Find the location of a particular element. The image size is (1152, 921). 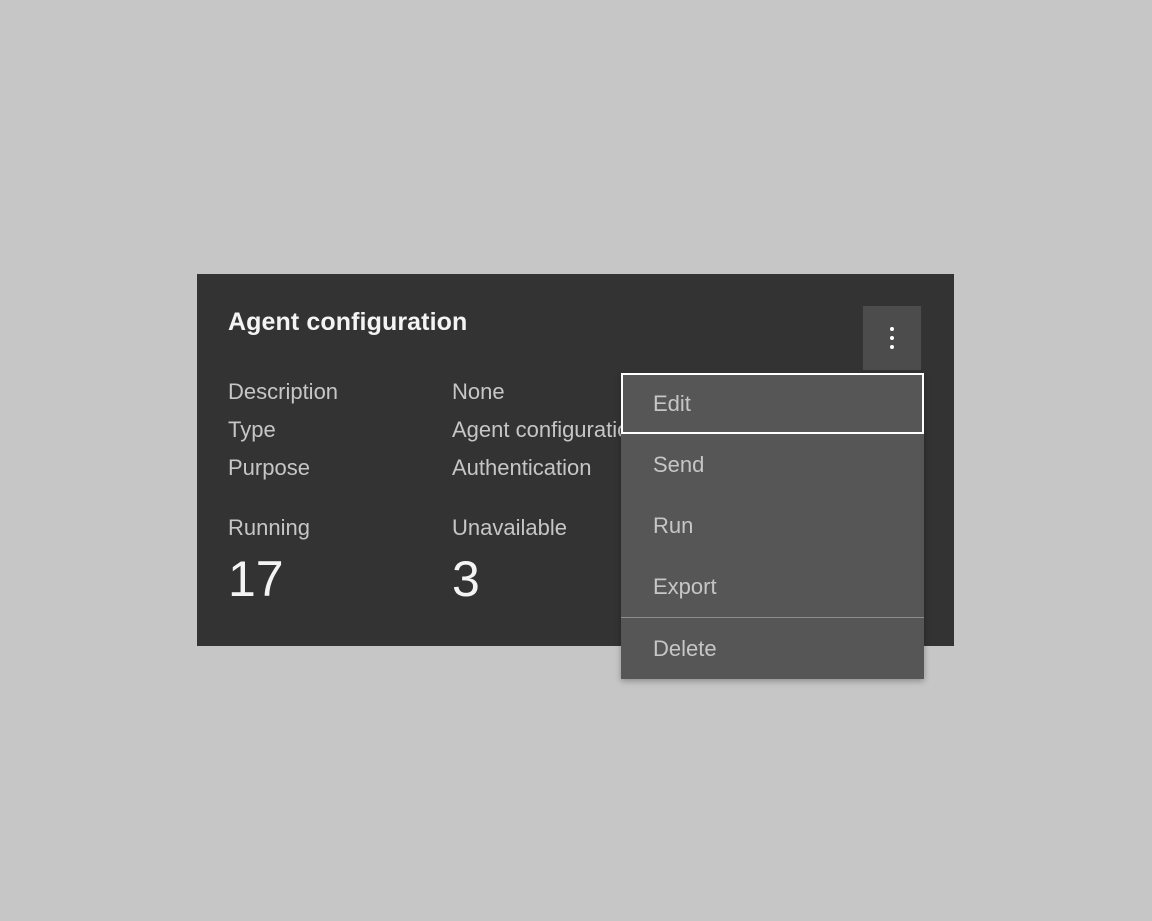

detail-label: Description is located at coordinates (283, 391).